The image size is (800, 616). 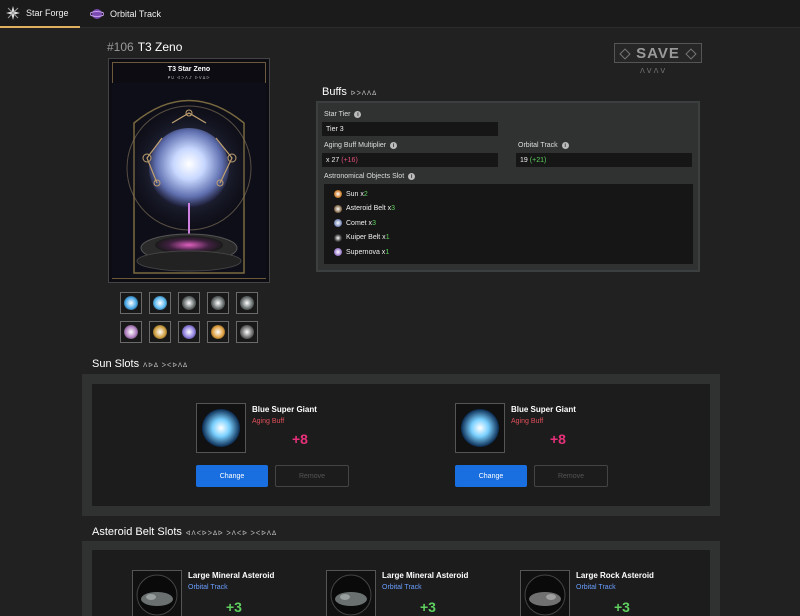 What do you see at coordinates (527, 421) in the screenshot?
I see `sun-slot-2-type: Aging Buff` at bounding box center [527, 421].